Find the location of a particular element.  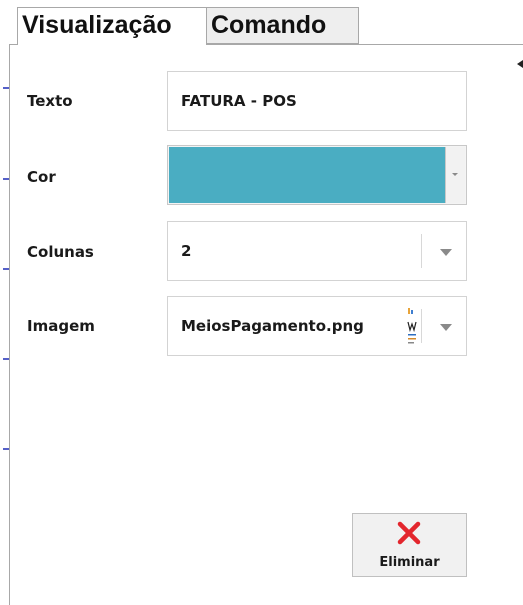

texto-field: FATURA - POS is located at coordinates (317, 101).